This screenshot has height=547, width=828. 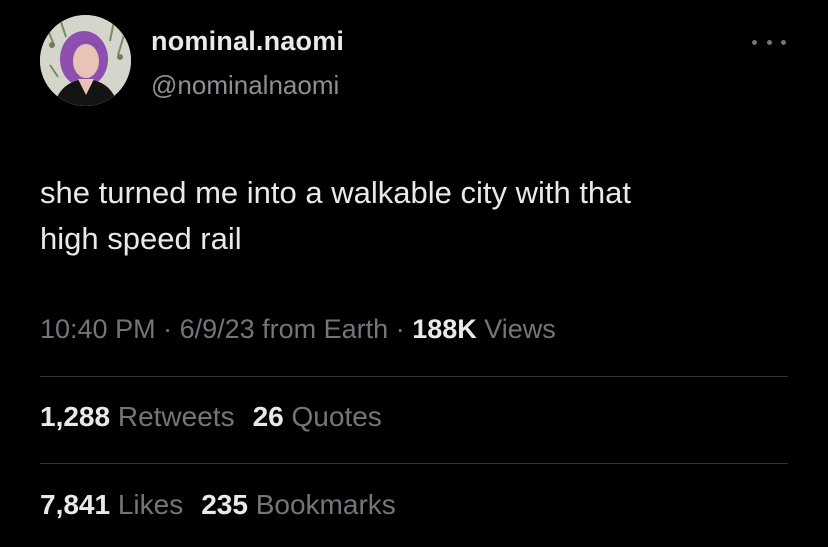 What do you see at coordinates (516, 329) in the screenshot?
I see `views-label: Views` at bounding box center [516, 329].